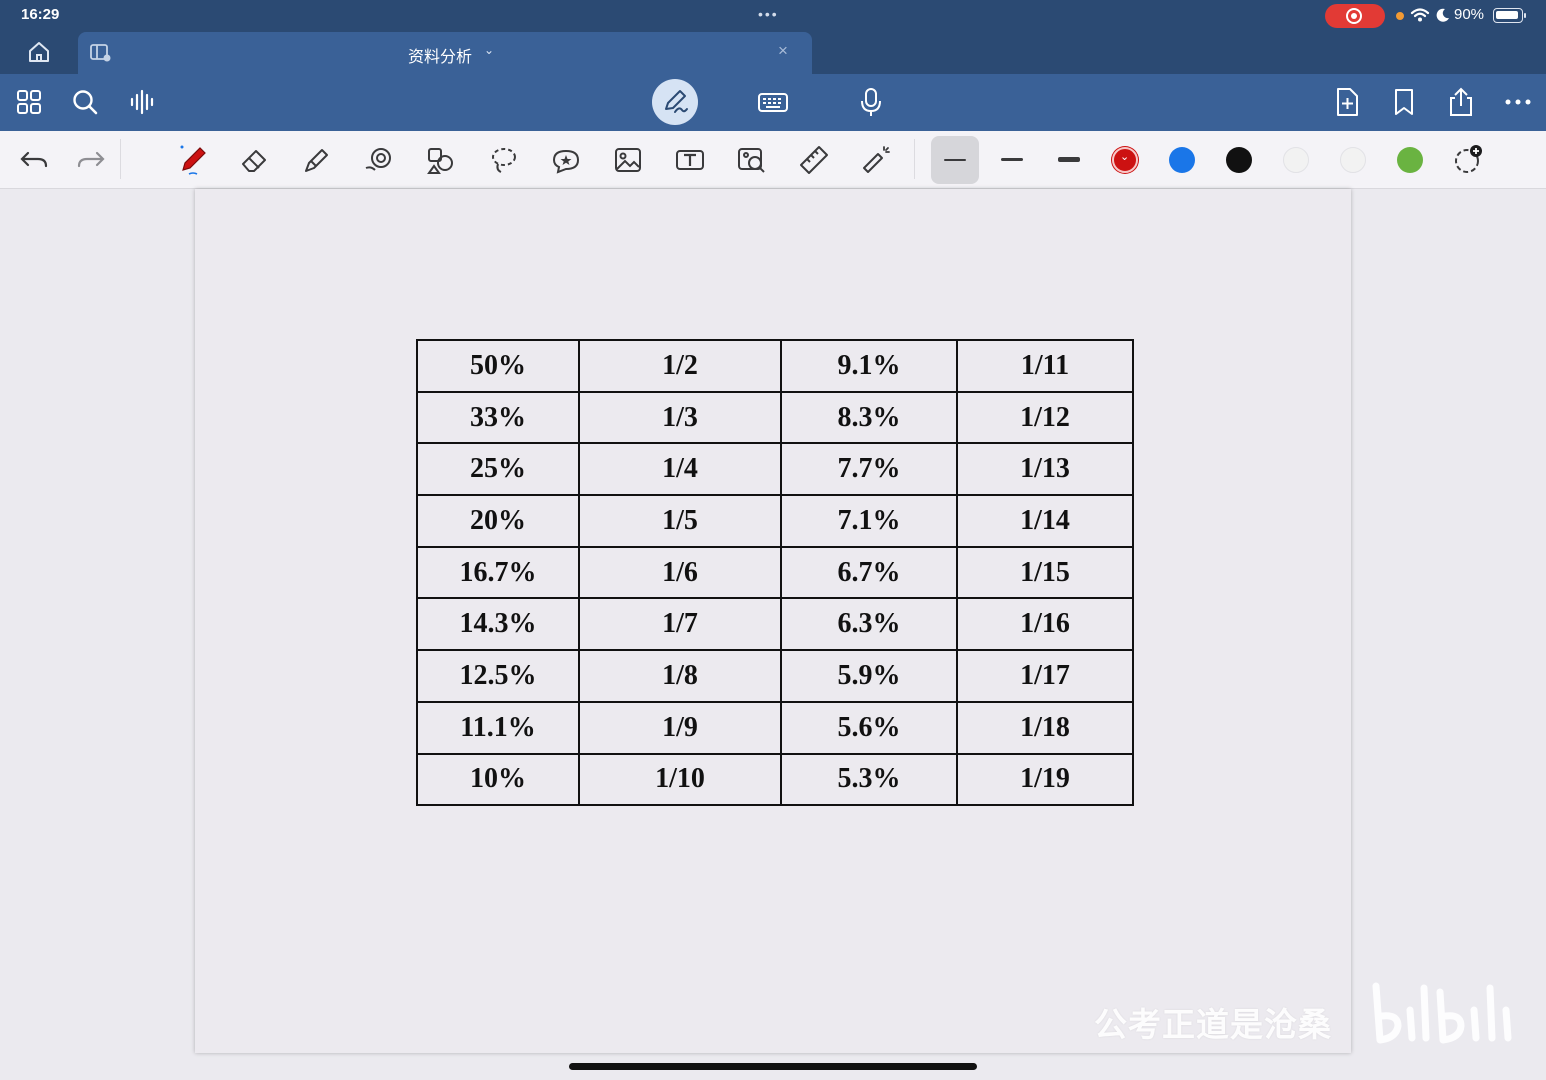  I want to click on wifi-icon, so click(1420, 15).